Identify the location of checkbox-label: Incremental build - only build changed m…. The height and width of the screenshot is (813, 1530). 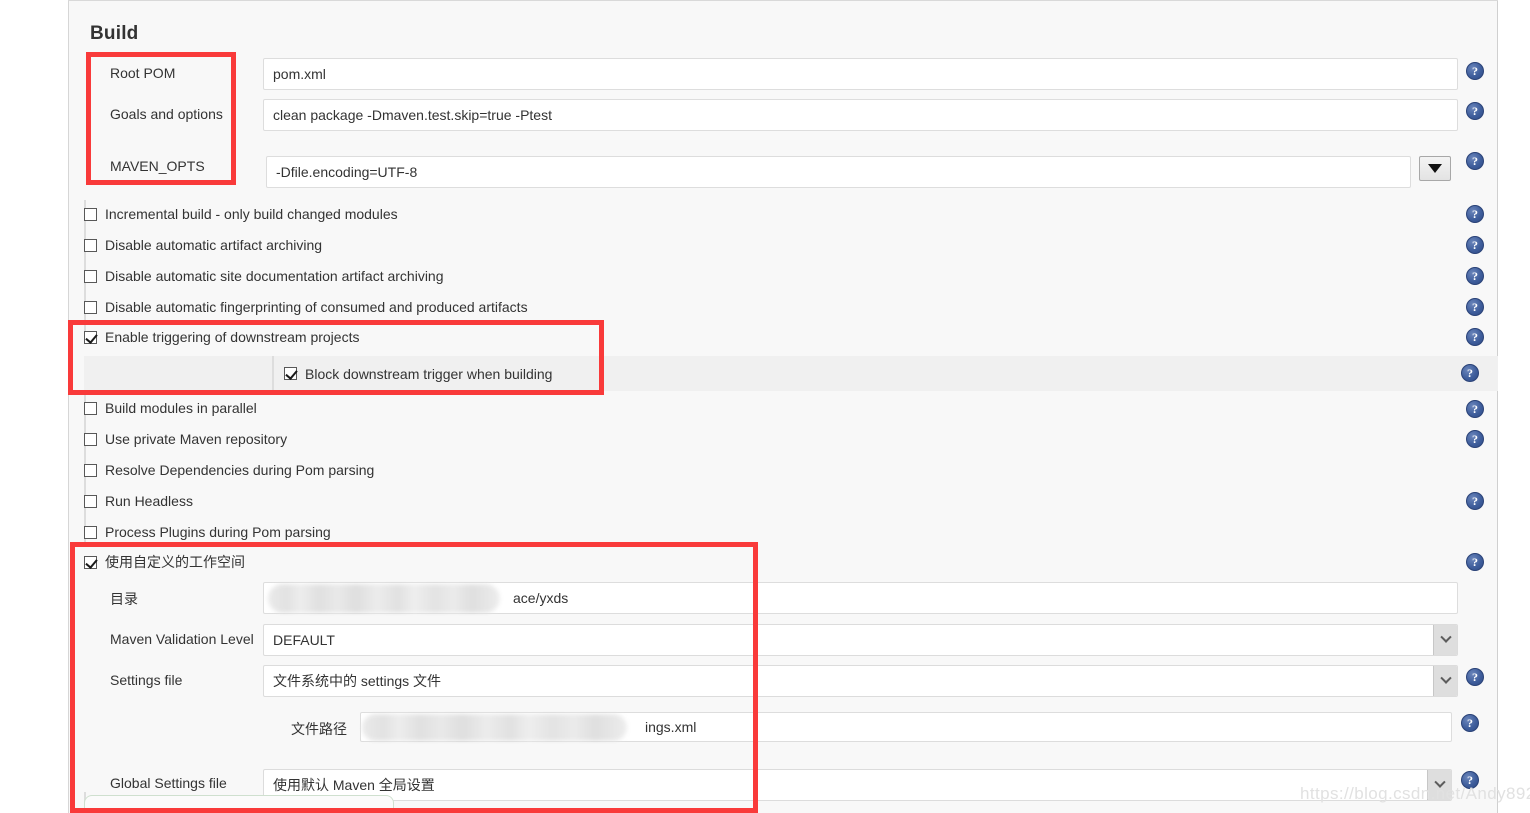
(251, 214).